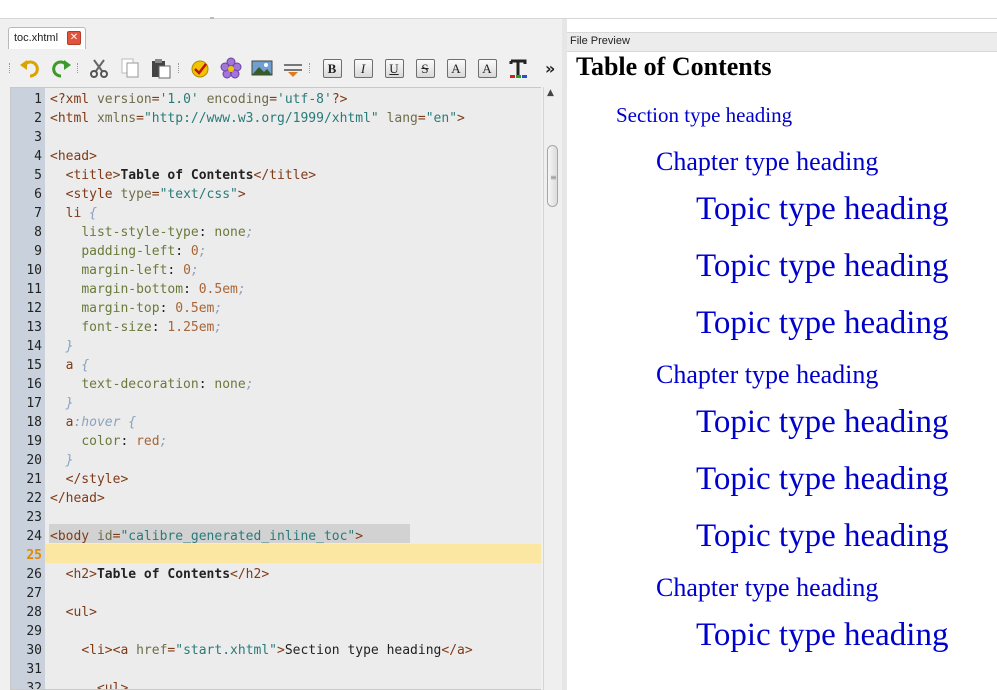 The height and width of the screenshot is (690, 997). Describe the element at coordinates (99, 68) in the screenshot. I see `cut-icon` at that location.